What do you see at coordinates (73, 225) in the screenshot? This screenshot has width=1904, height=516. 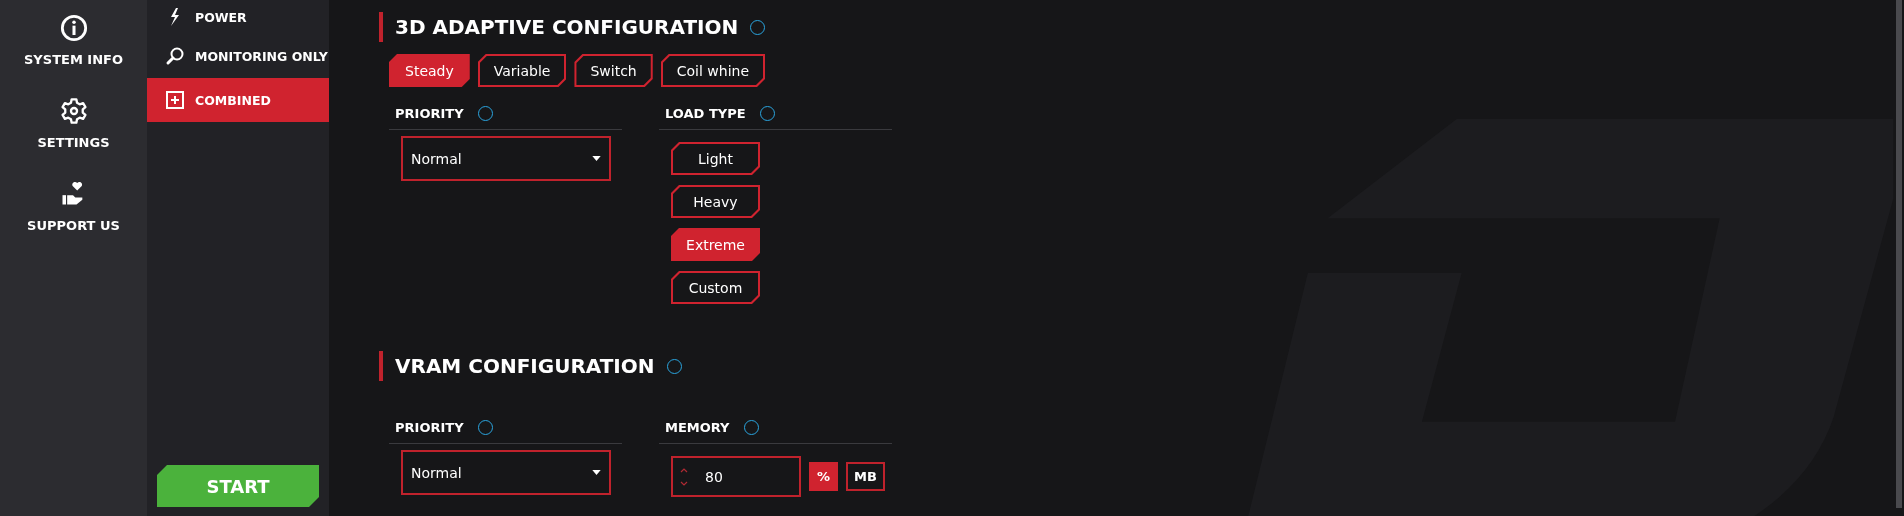 I see `nav-label: SUPPORT US` at bounding box center [73, 225].